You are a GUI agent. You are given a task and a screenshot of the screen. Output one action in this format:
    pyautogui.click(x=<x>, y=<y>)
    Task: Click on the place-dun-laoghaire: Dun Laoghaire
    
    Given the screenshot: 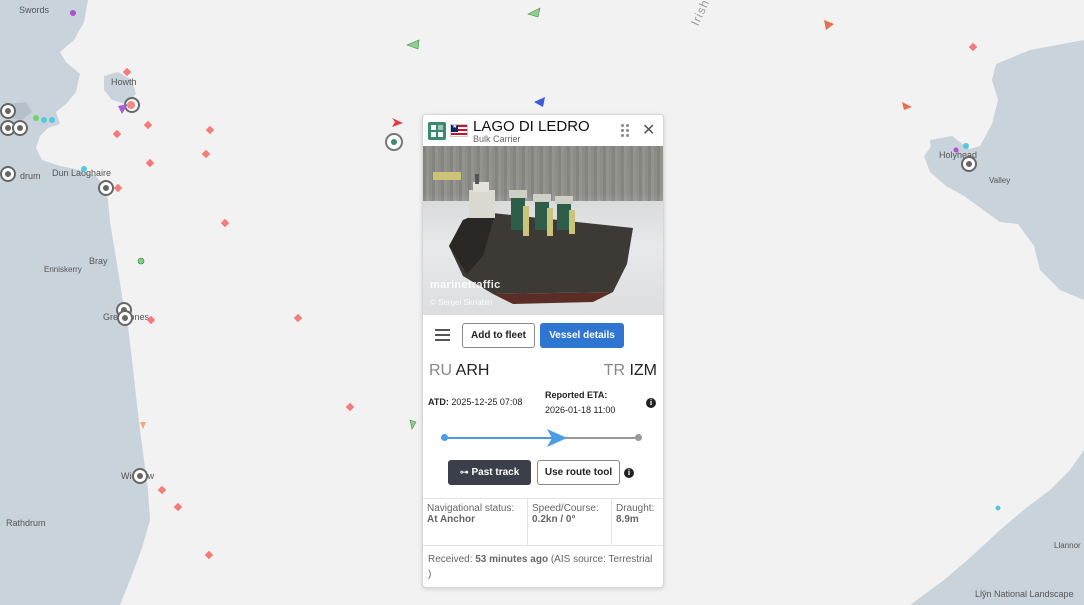 What is the action you would take?
    pyautogui.click(x=82, y=173)
    